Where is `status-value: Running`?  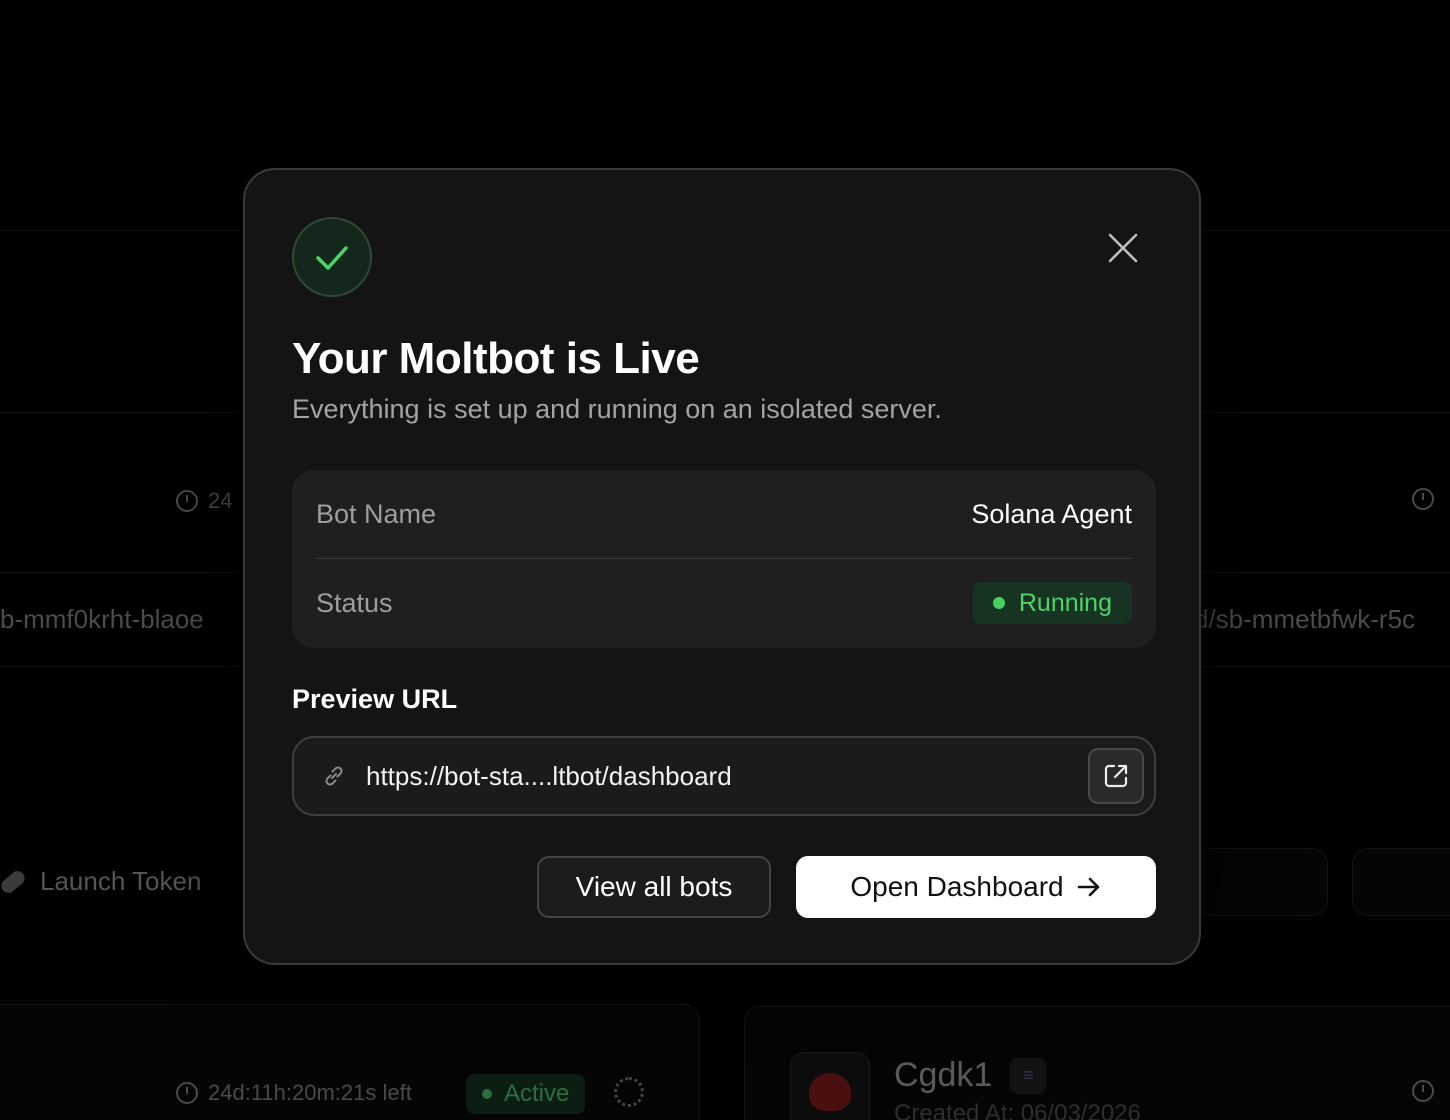
status-value: Running is located at coordinates (1065, 602).